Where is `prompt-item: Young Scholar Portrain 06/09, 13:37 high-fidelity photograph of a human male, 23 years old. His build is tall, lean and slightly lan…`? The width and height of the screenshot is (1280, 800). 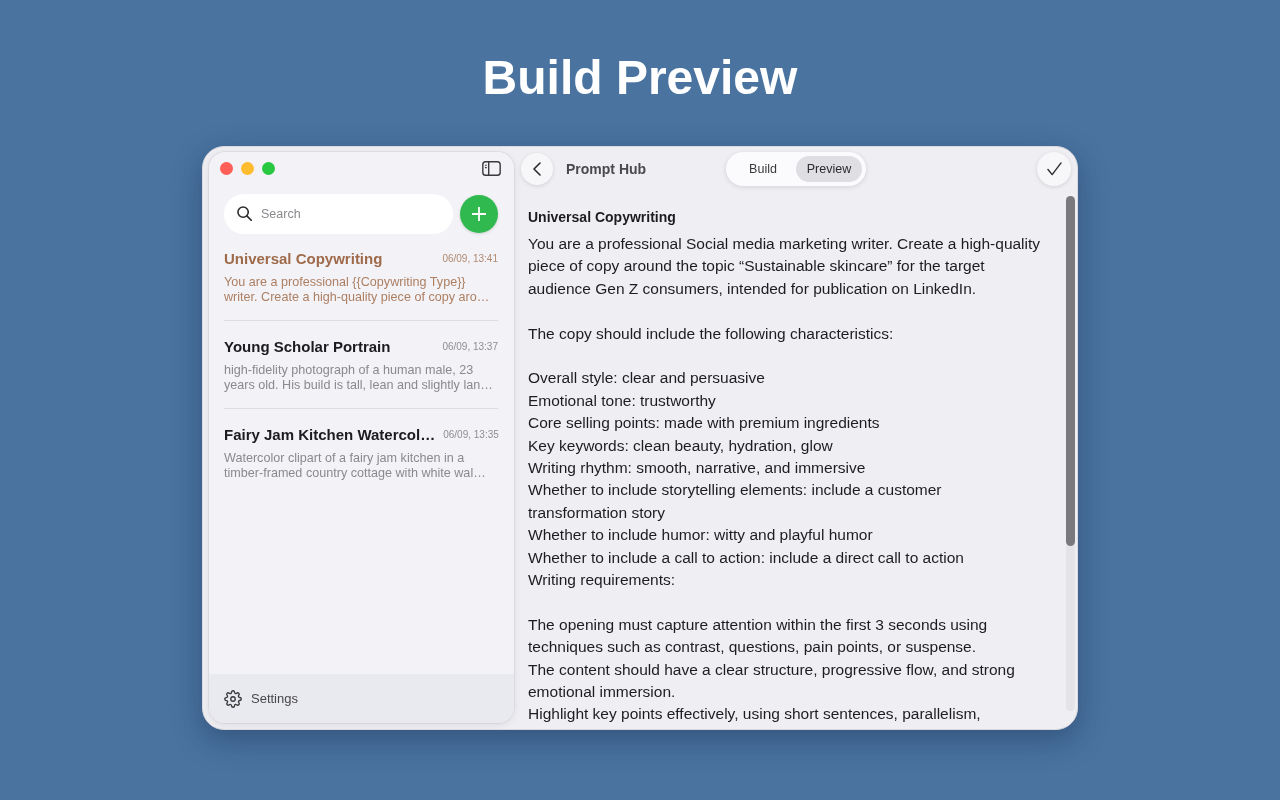 prompt-item: Young Scholar Portrain 06/09, 13:37 high-fidelity photograph of a human male, 23 years old. His build is tall, lean and slightly lan… is located at coordinates (361, 364).